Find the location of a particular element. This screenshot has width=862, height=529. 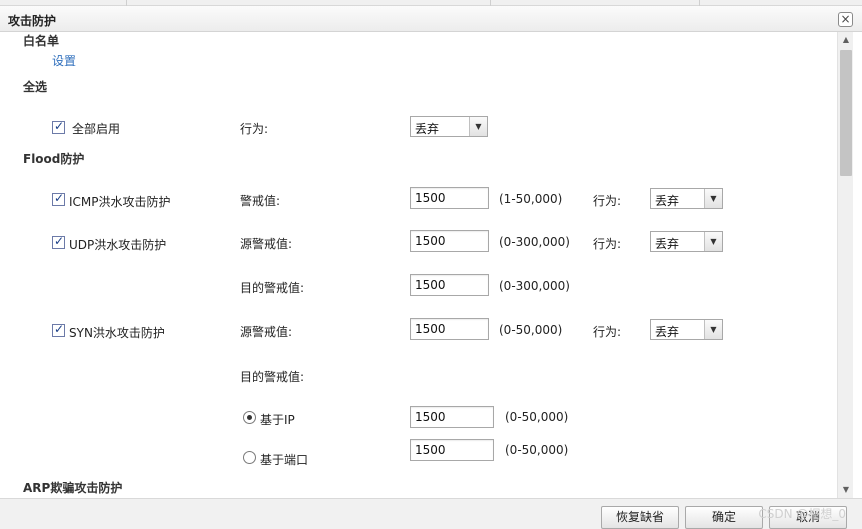

syn-action-select: 丢弃 ▼ is located at coordinates (686, 329).